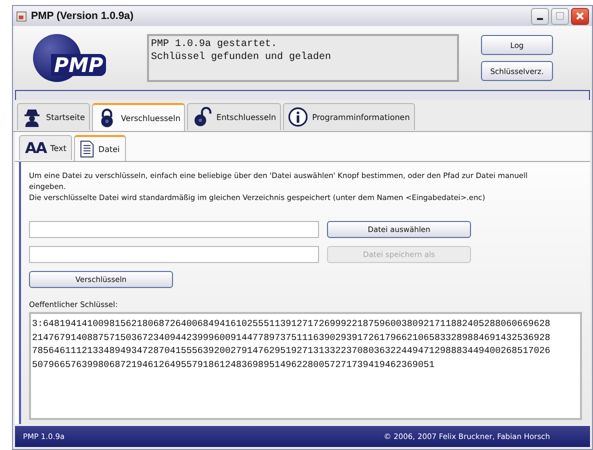 The image size is (593, 450). I want to click on tab: Verschluesseln, so click(139, 117).